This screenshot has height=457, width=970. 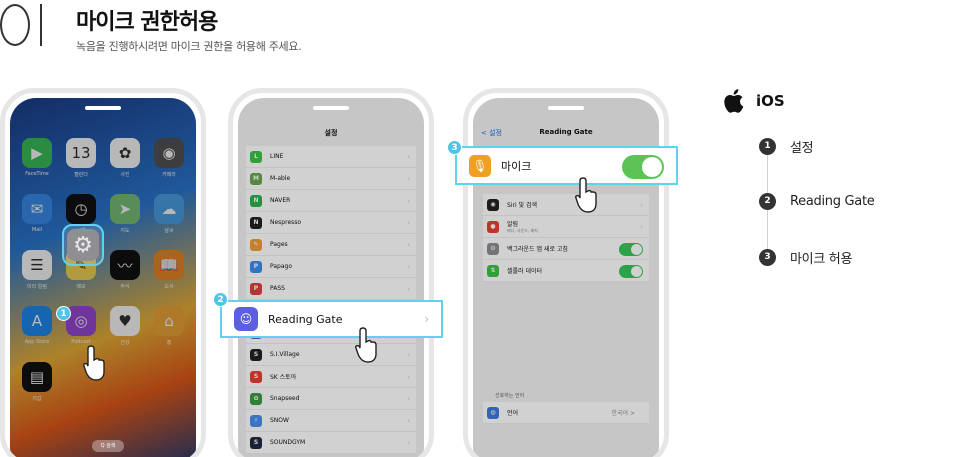 I want to click on step-label: 마이크 허용, so click(x=821, y=259).